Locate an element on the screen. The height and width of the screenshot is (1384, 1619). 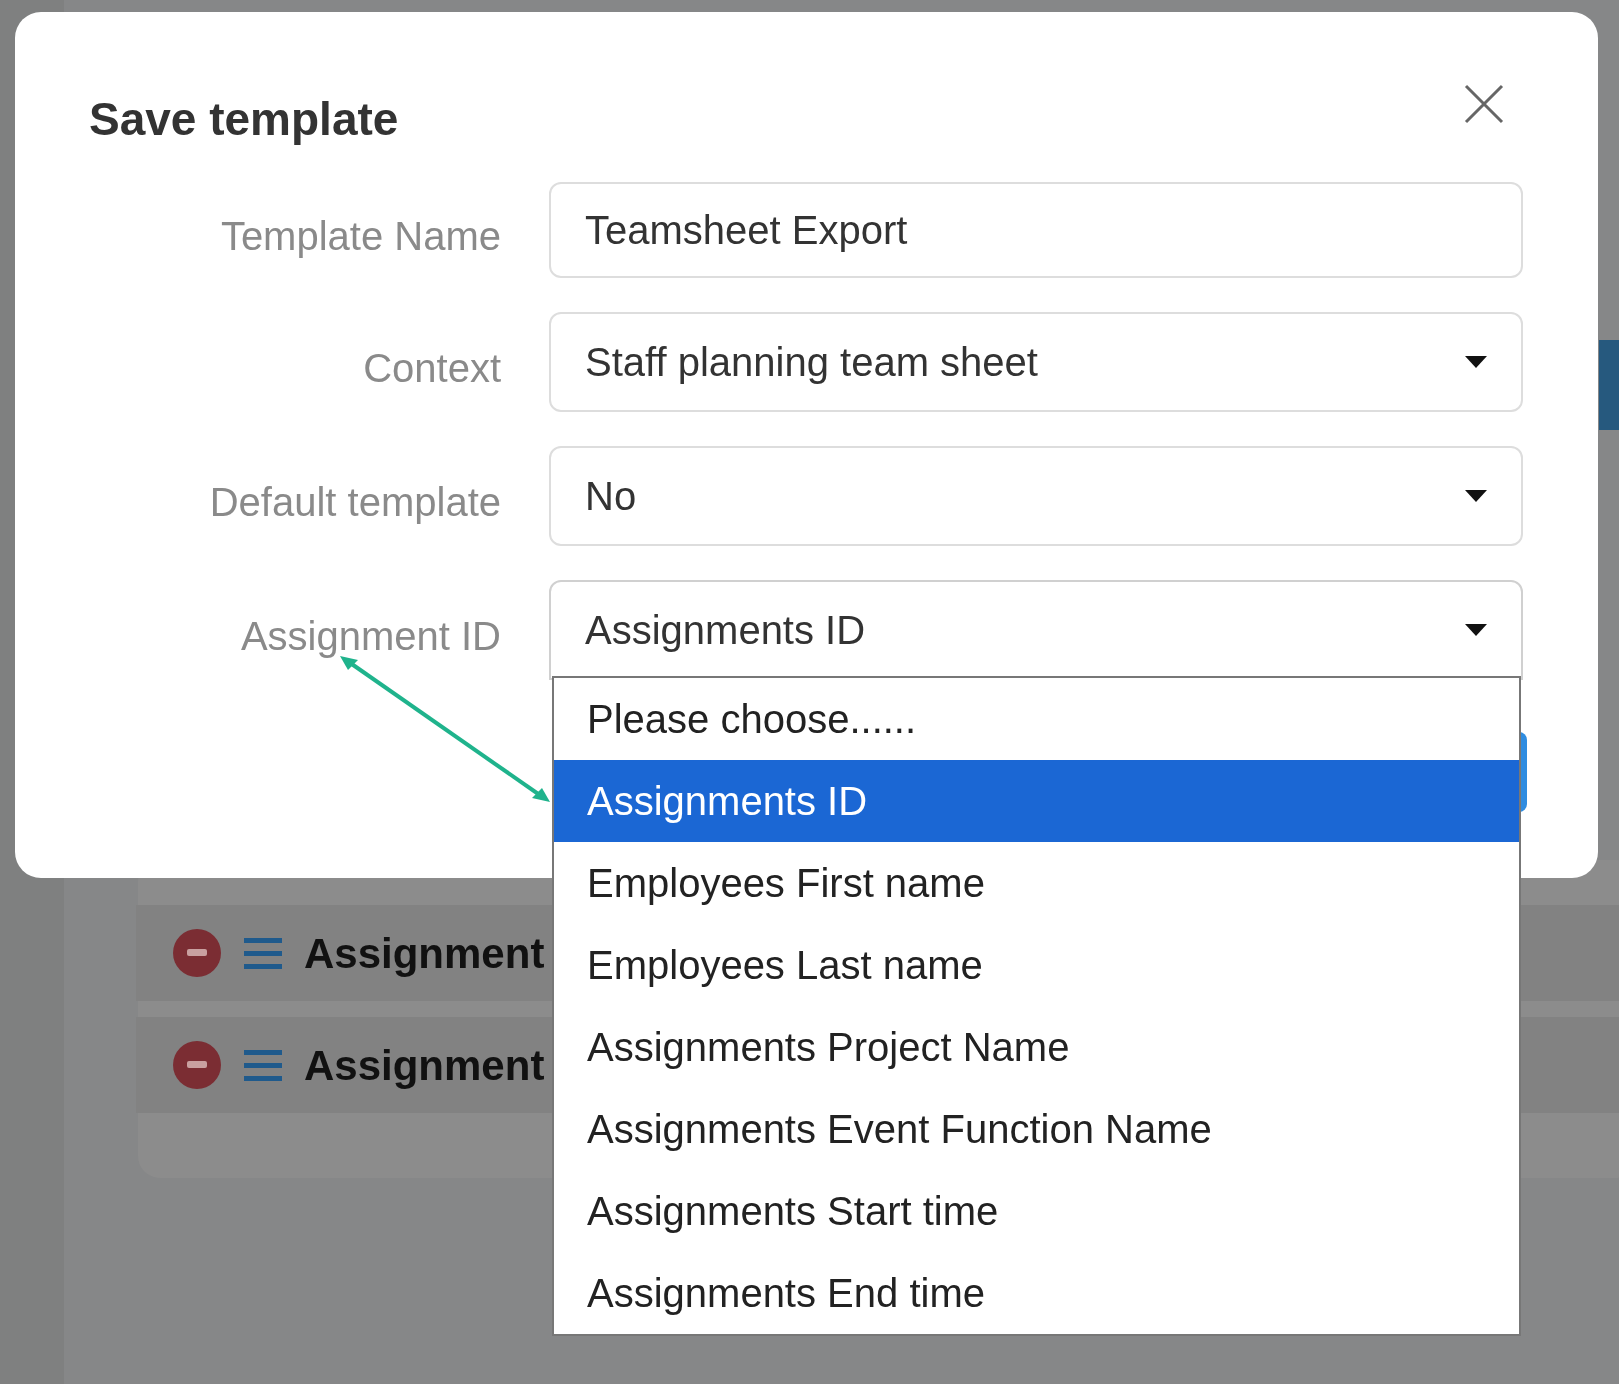
select-field: Staff planning team sheet is located at coordinates (1036, 362).